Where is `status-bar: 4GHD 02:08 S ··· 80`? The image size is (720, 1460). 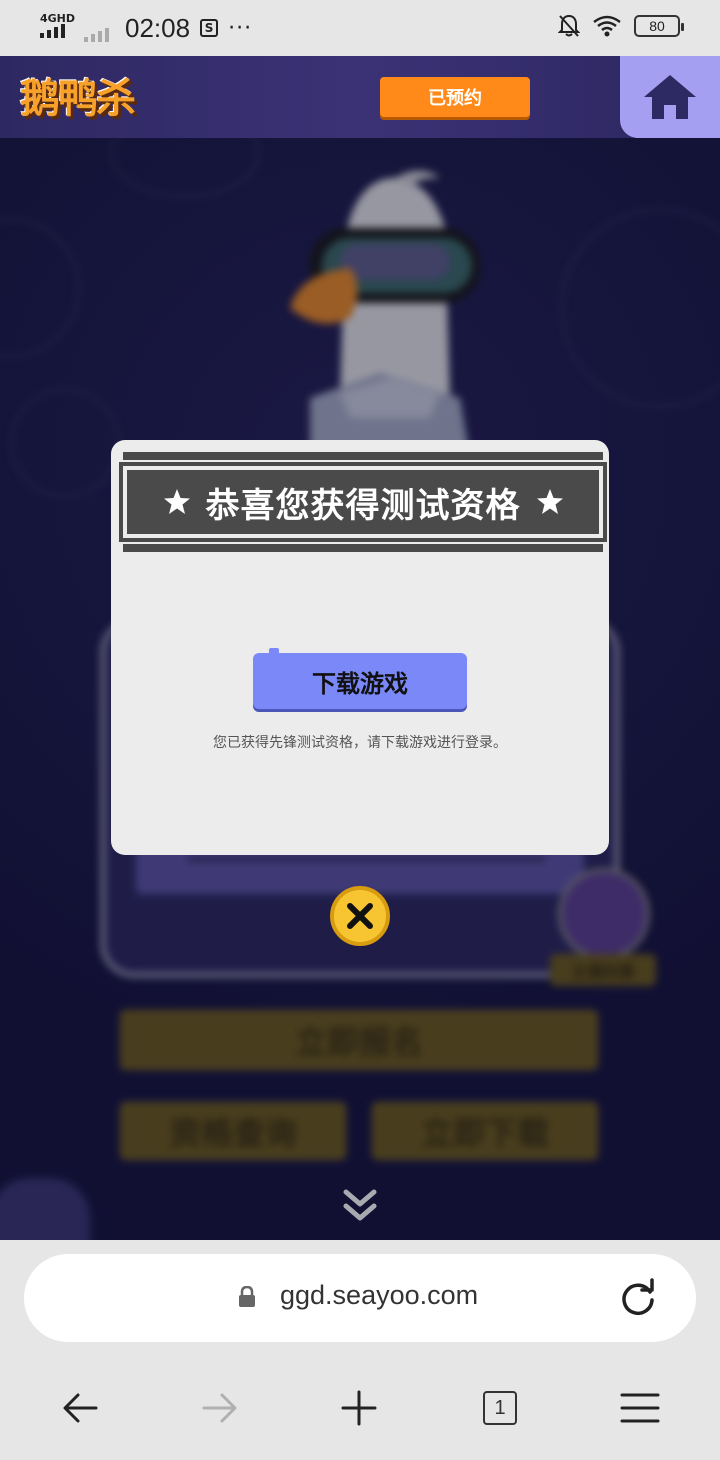
status-bar: 4GHD 02:08 S ··· 80 is located at coordinates (360, 28).